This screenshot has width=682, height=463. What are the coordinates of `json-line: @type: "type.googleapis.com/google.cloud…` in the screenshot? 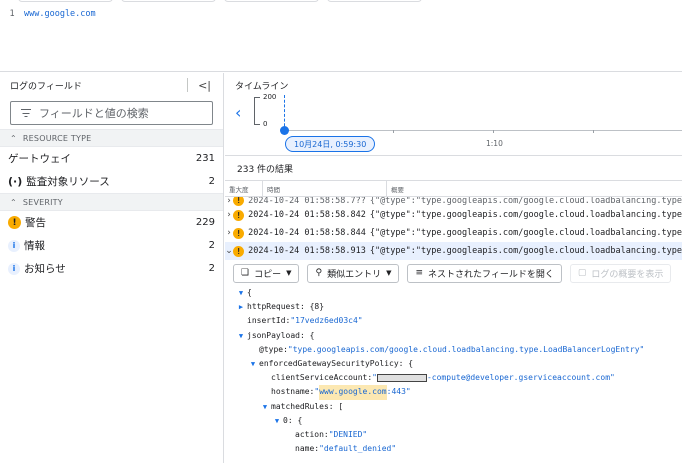 It's located at (458, 350).